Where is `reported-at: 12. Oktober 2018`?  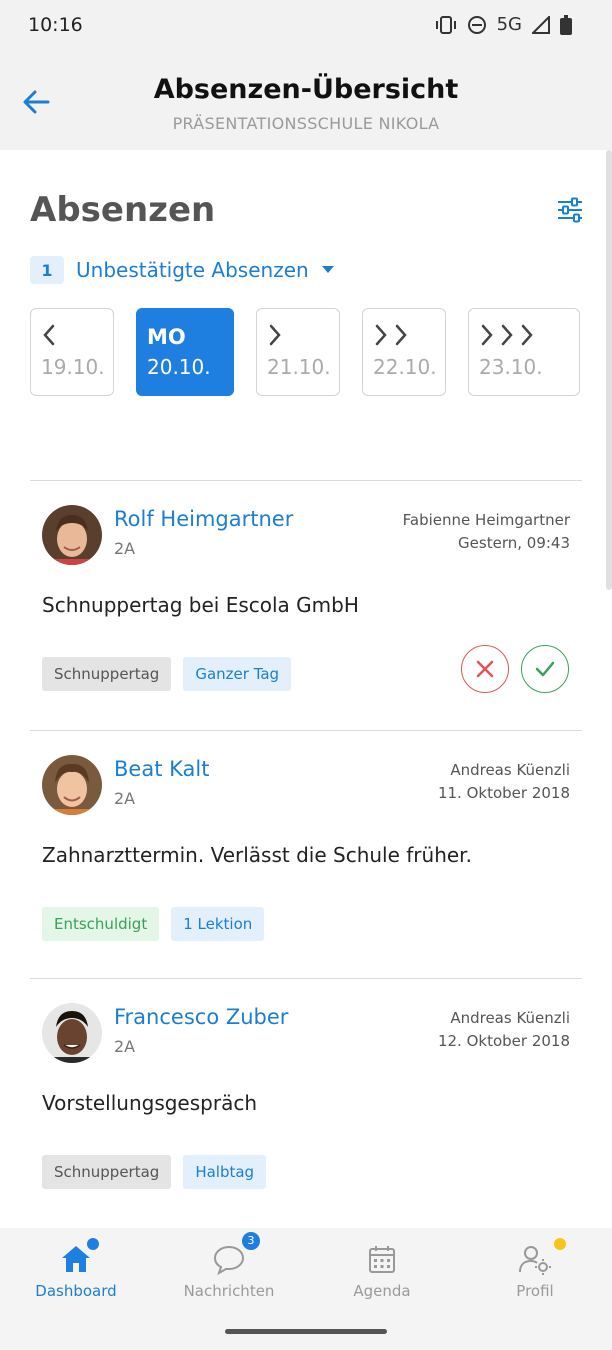
reported-at: 12. Oktober 2018 is located at coordinates (503, 1041).